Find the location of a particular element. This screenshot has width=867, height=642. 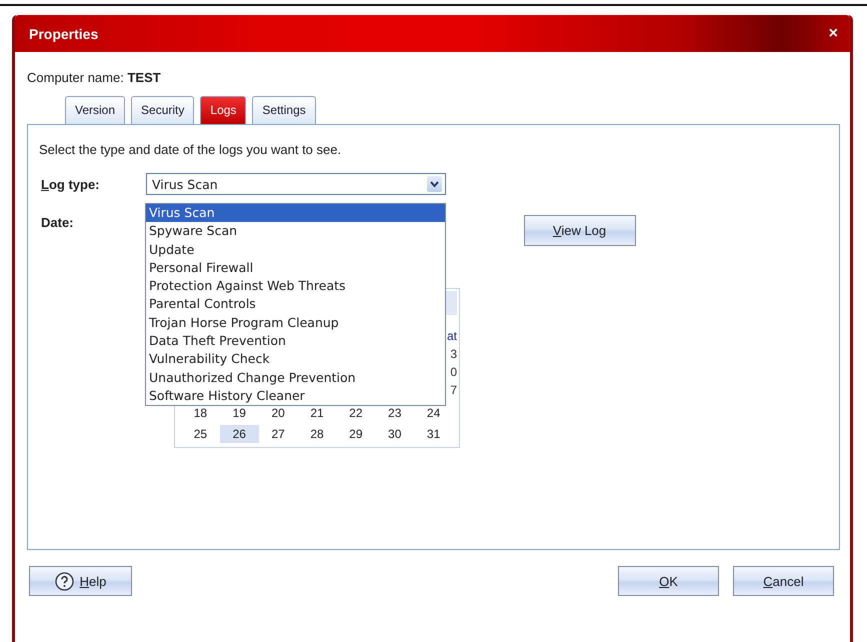

calendar-day: 25 is located at coordinates (200, 434).